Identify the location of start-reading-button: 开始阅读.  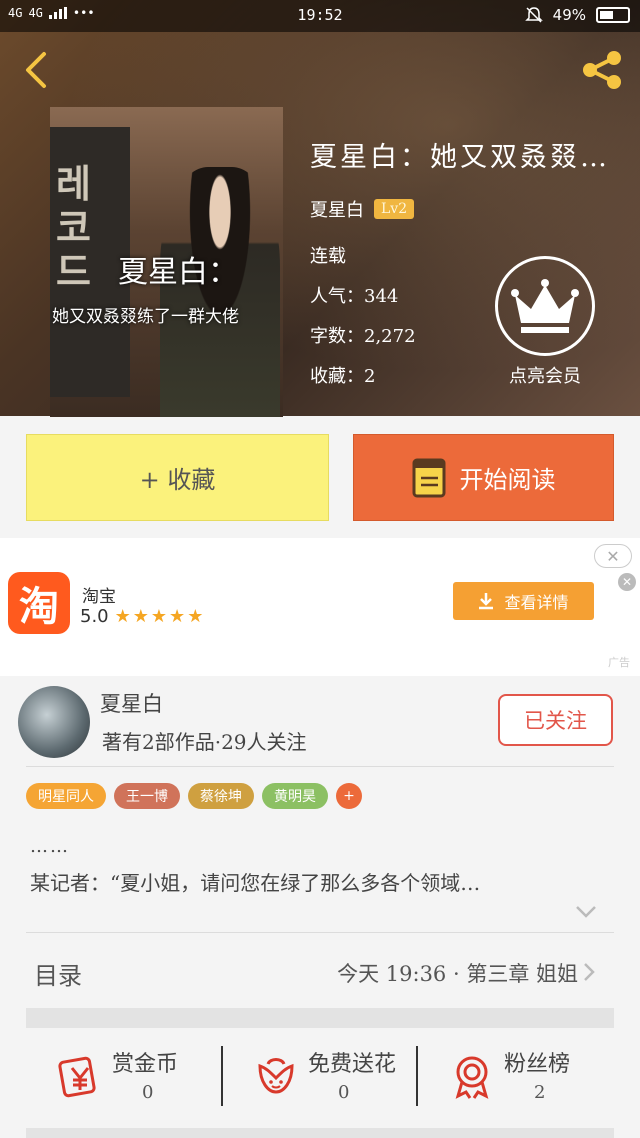
(483, 477).